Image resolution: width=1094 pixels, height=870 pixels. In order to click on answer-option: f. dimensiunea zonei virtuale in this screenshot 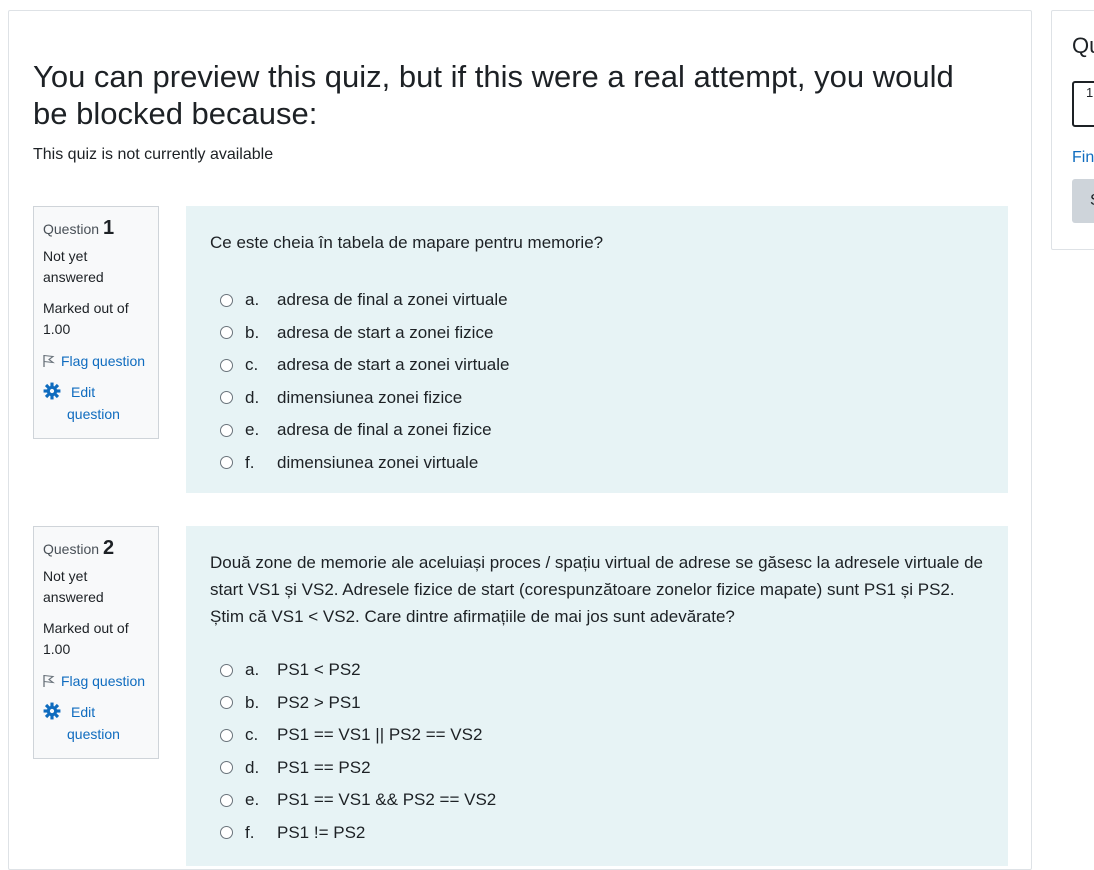, I will do `click(602, 463)`.